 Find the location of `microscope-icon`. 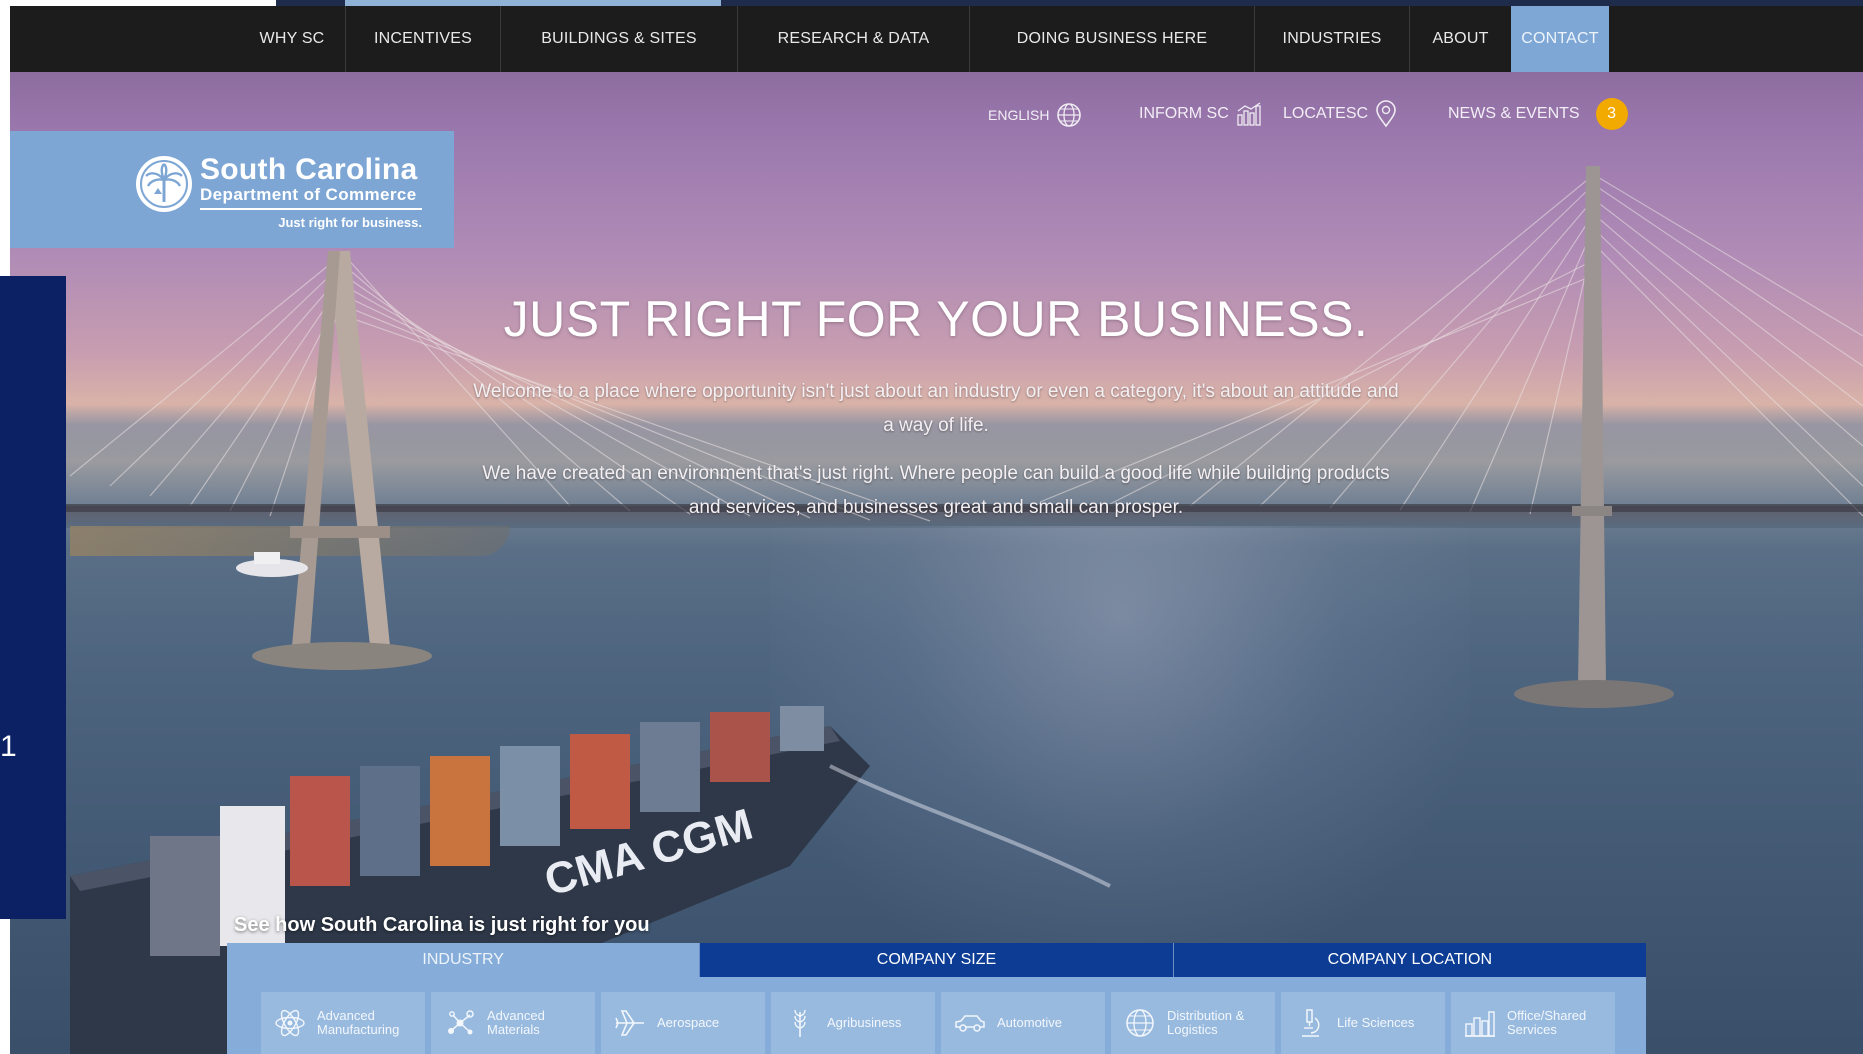

microscope-icon is located at coordinates (1311, 1023).